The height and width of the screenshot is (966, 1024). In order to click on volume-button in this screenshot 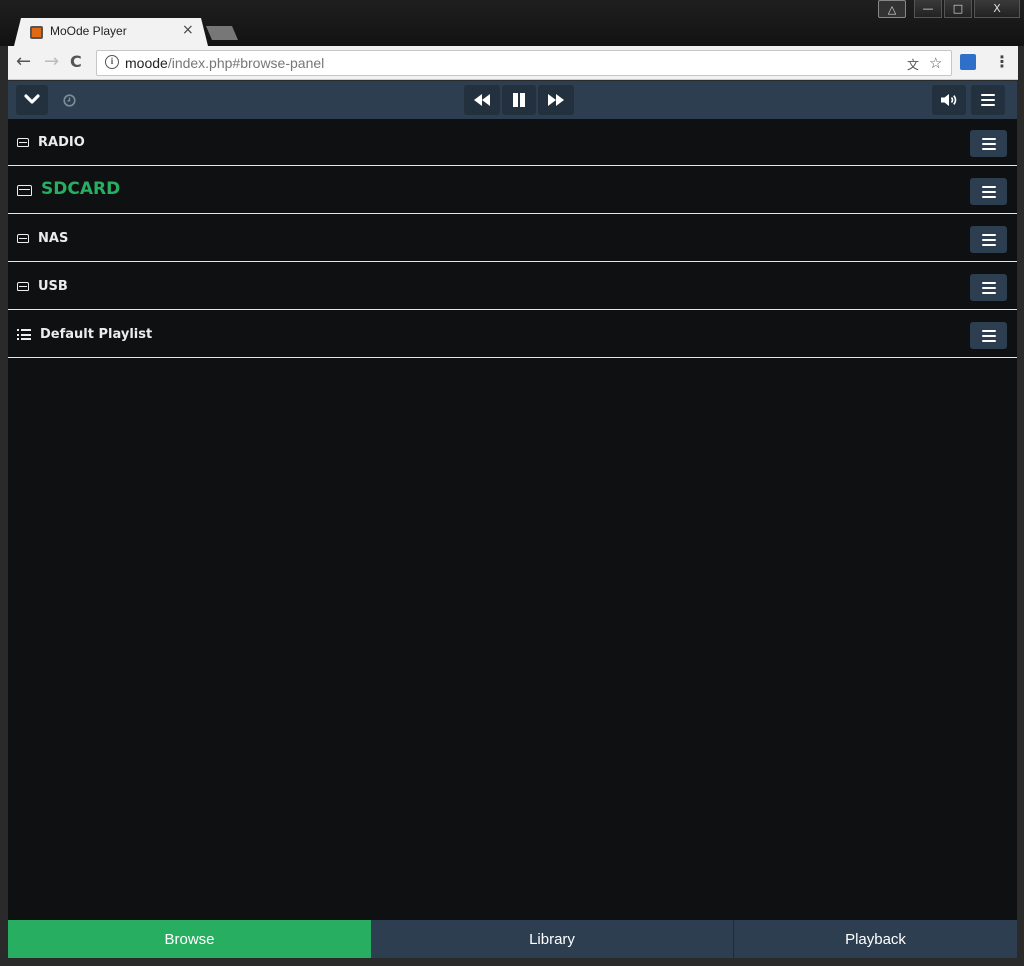, I will do `click(949, 100)`.